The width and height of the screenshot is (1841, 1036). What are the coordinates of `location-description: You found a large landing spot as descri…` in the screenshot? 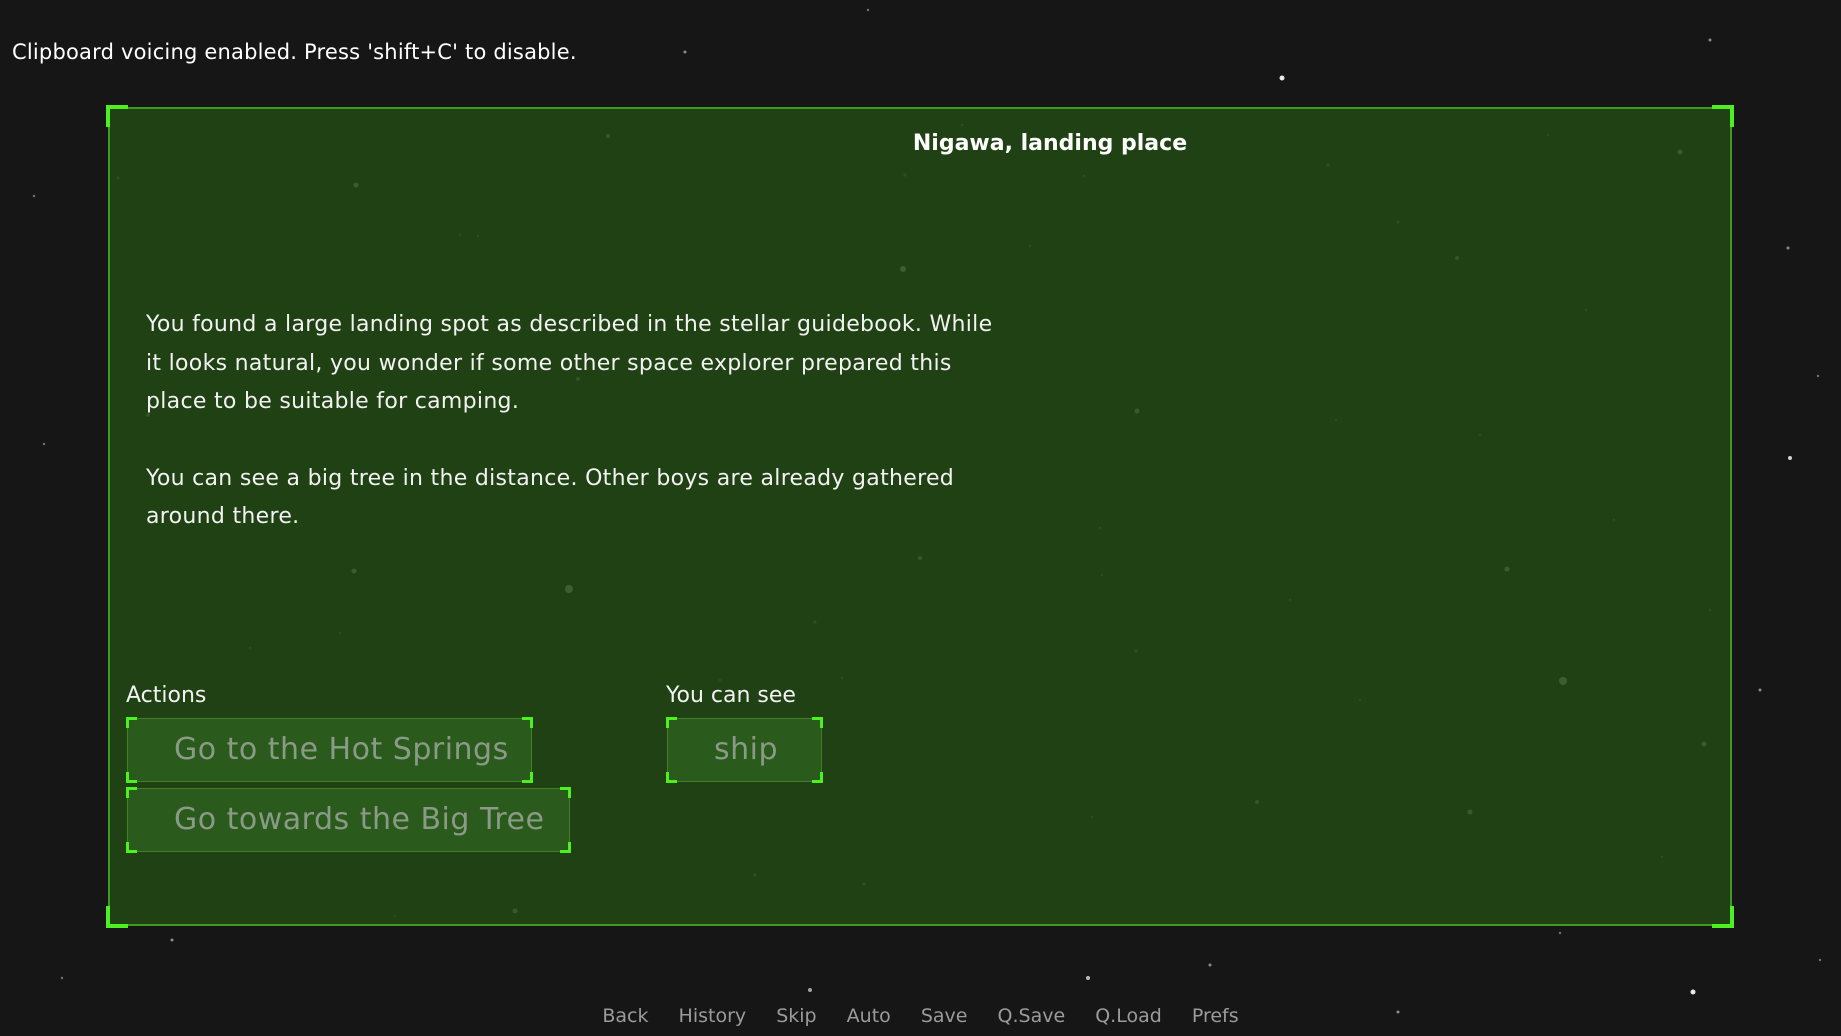 It's located at (576, 440).